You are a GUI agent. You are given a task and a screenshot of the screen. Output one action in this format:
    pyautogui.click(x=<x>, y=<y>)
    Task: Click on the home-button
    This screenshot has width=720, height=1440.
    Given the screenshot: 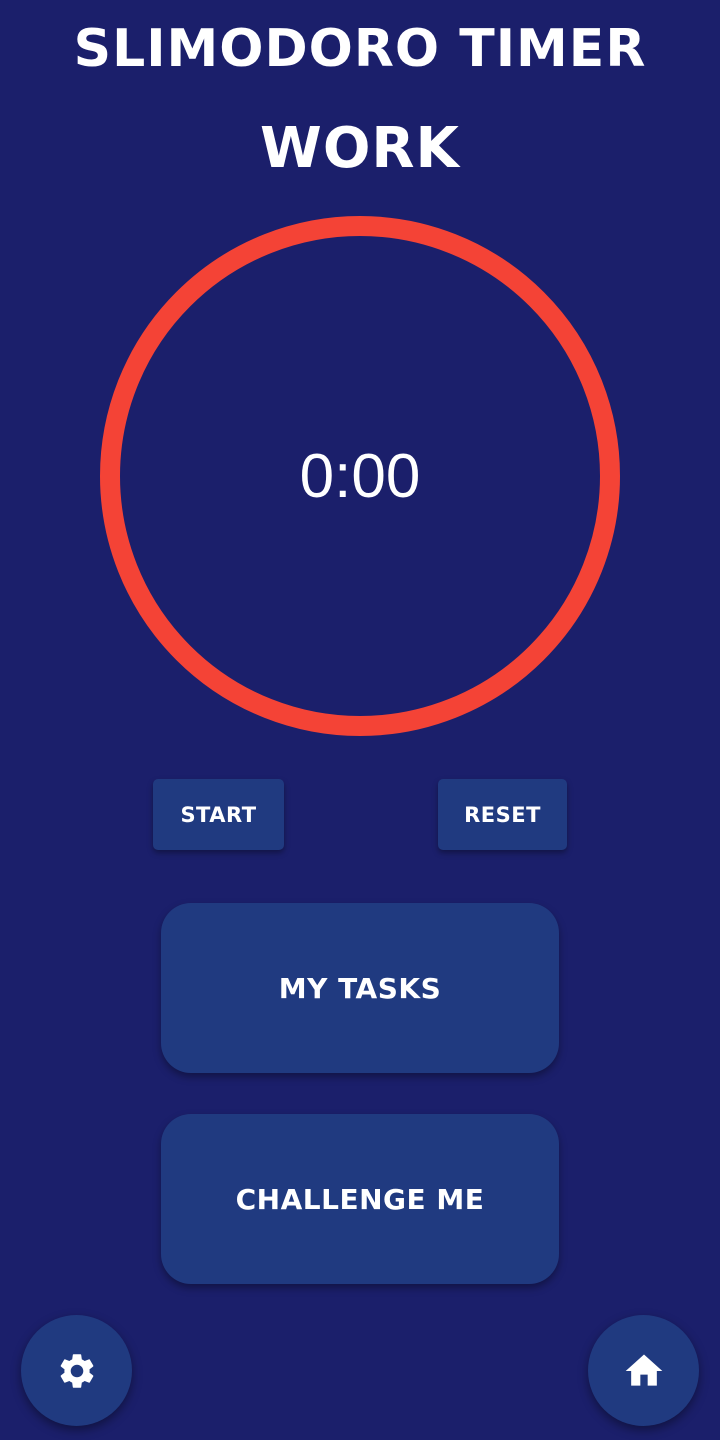 What is the action you would take?
    pyautogui.click(x=643, y=1370)
    